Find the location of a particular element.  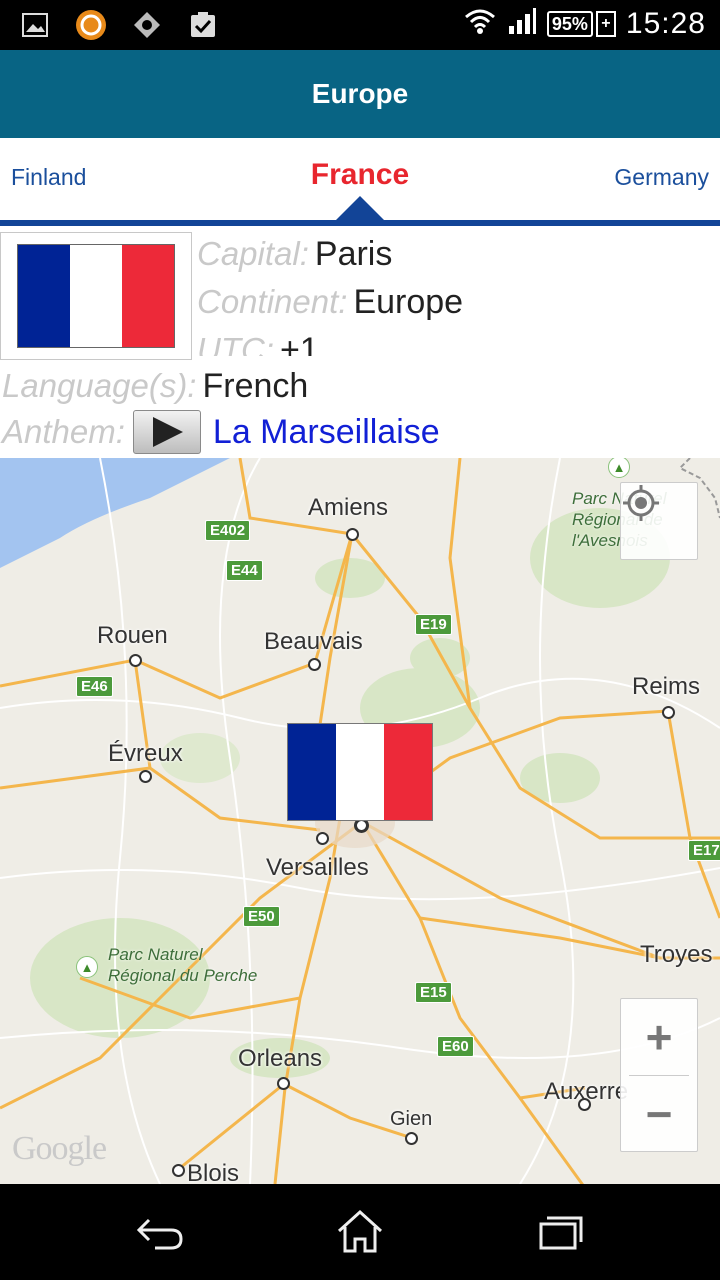

anthem-row: Anthem: La Marseillaise is located at coordinates (221, 432).